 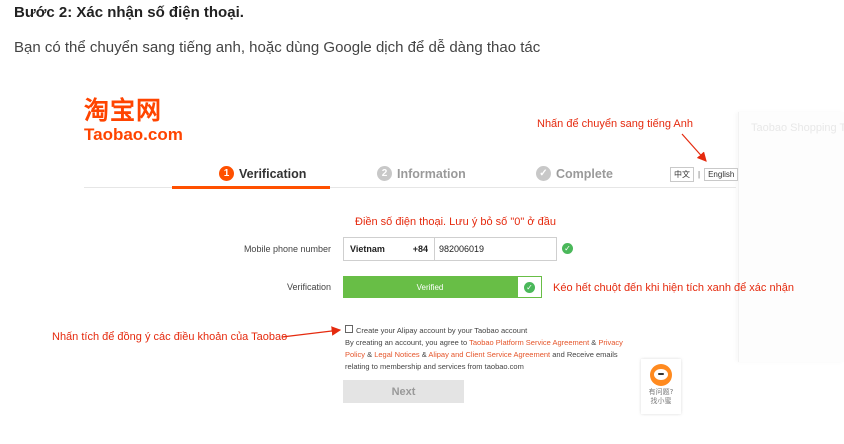 I want to click on arrow-to-english, so click(x=694, y=147).